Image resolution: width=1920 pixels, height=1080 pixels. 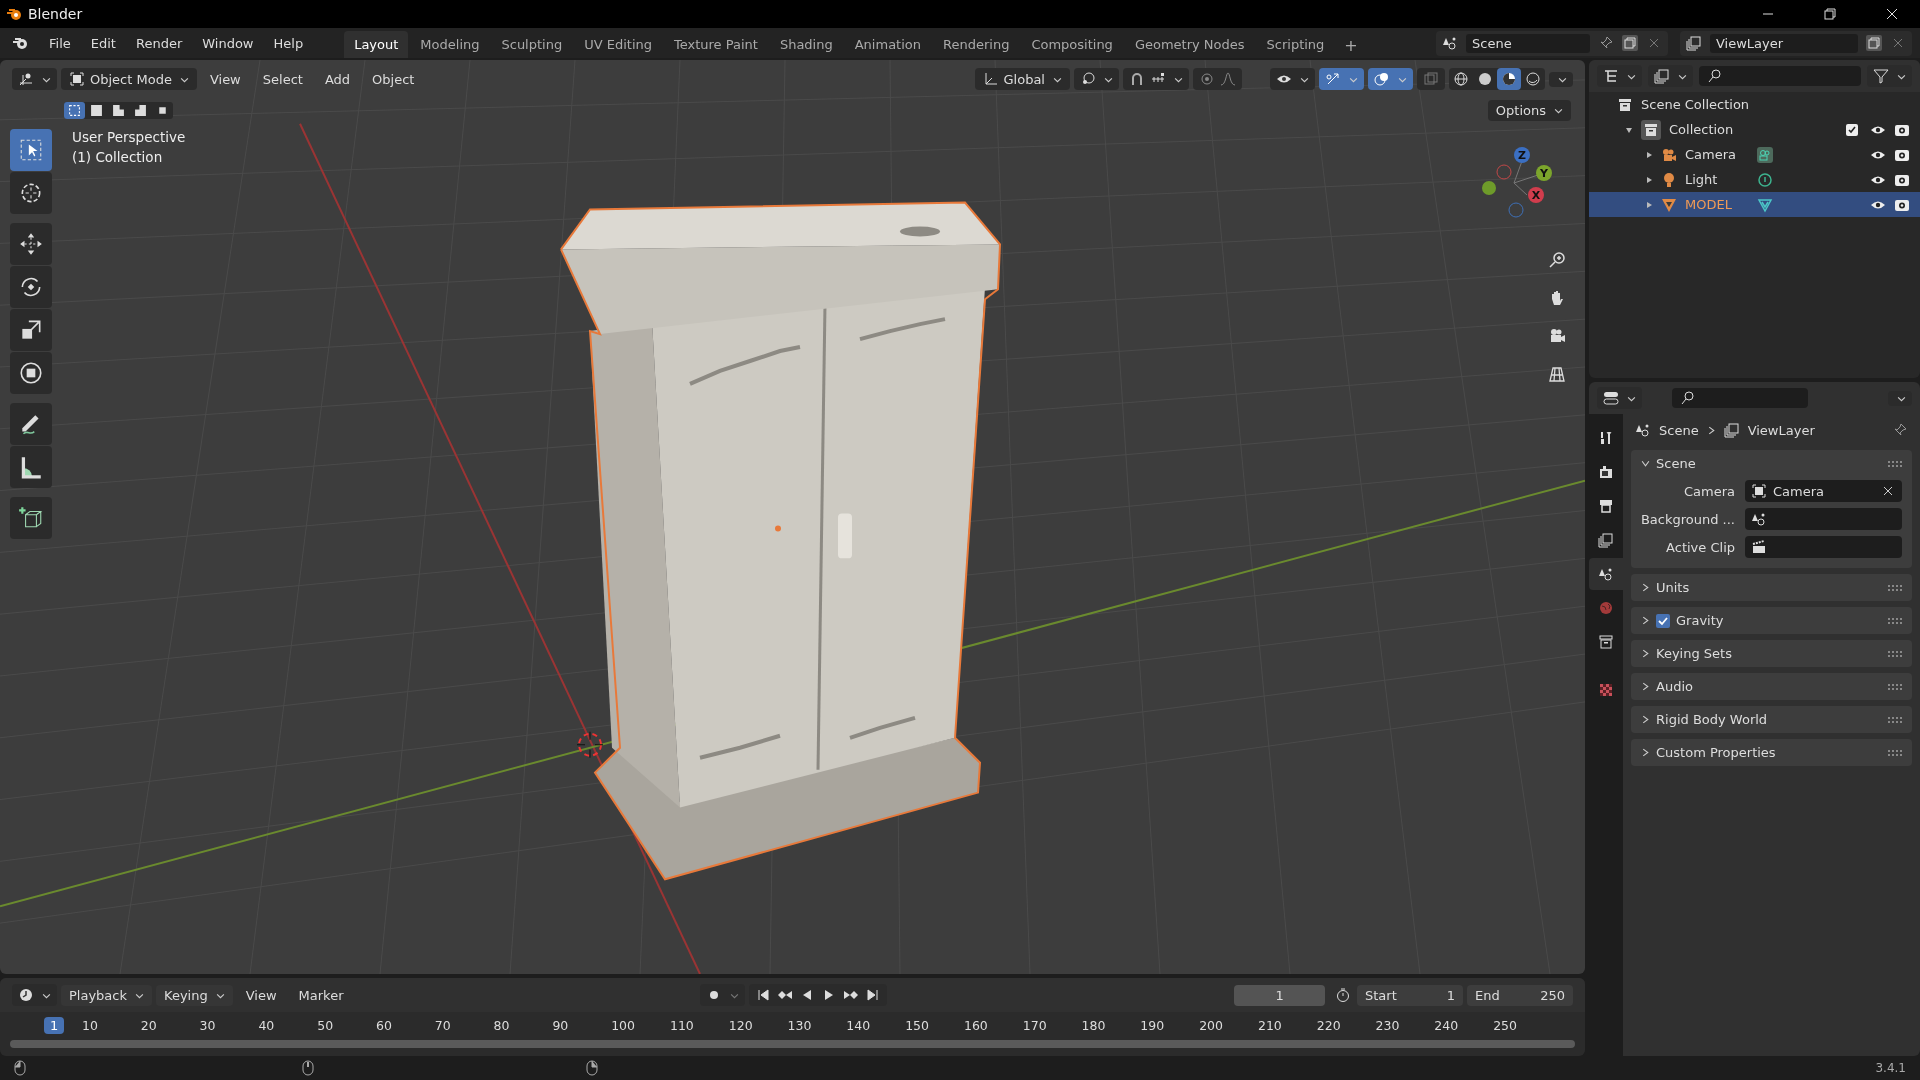 I want to click on menu-item: Edit, so click(x=103, y=43).